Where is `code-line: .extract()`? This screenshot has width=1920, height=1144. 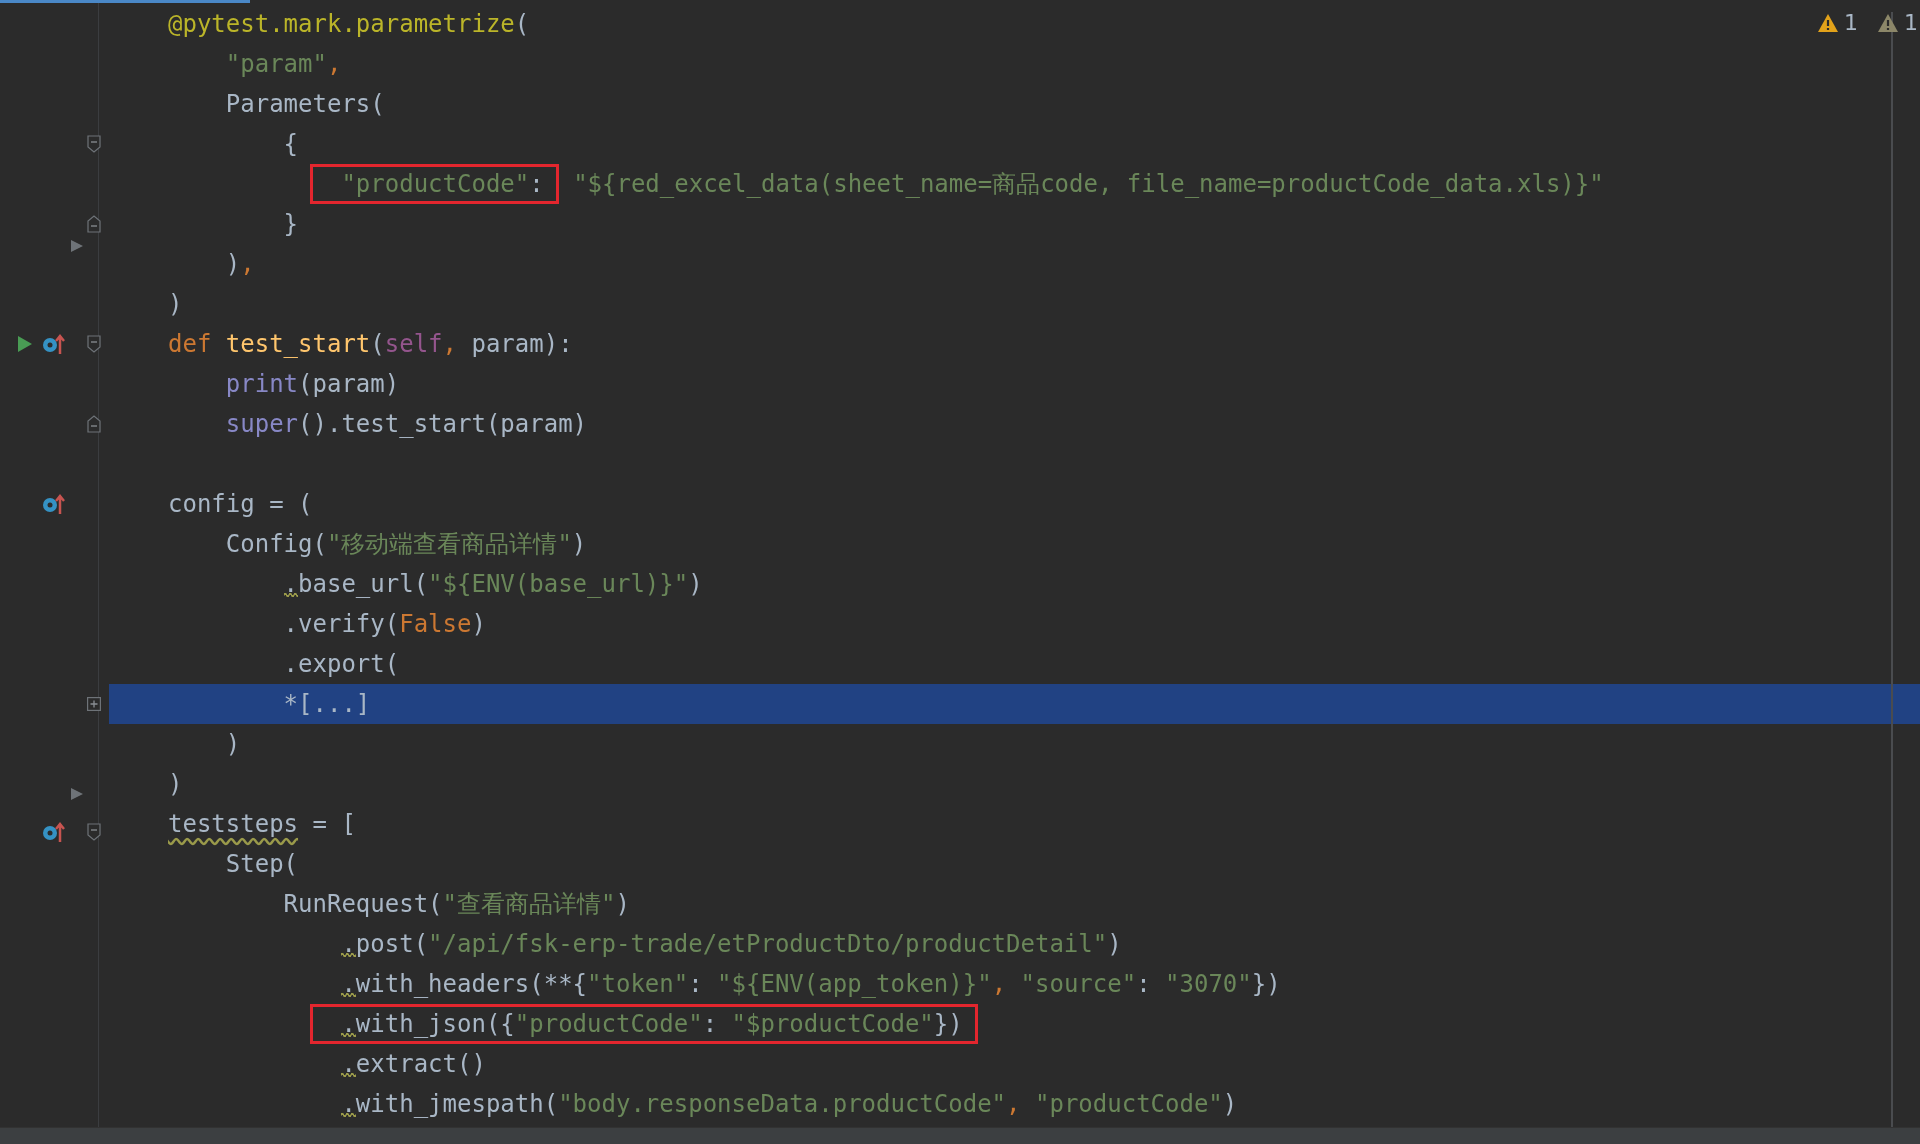
code-line: .extract() is located at coordinates (413, 1064).